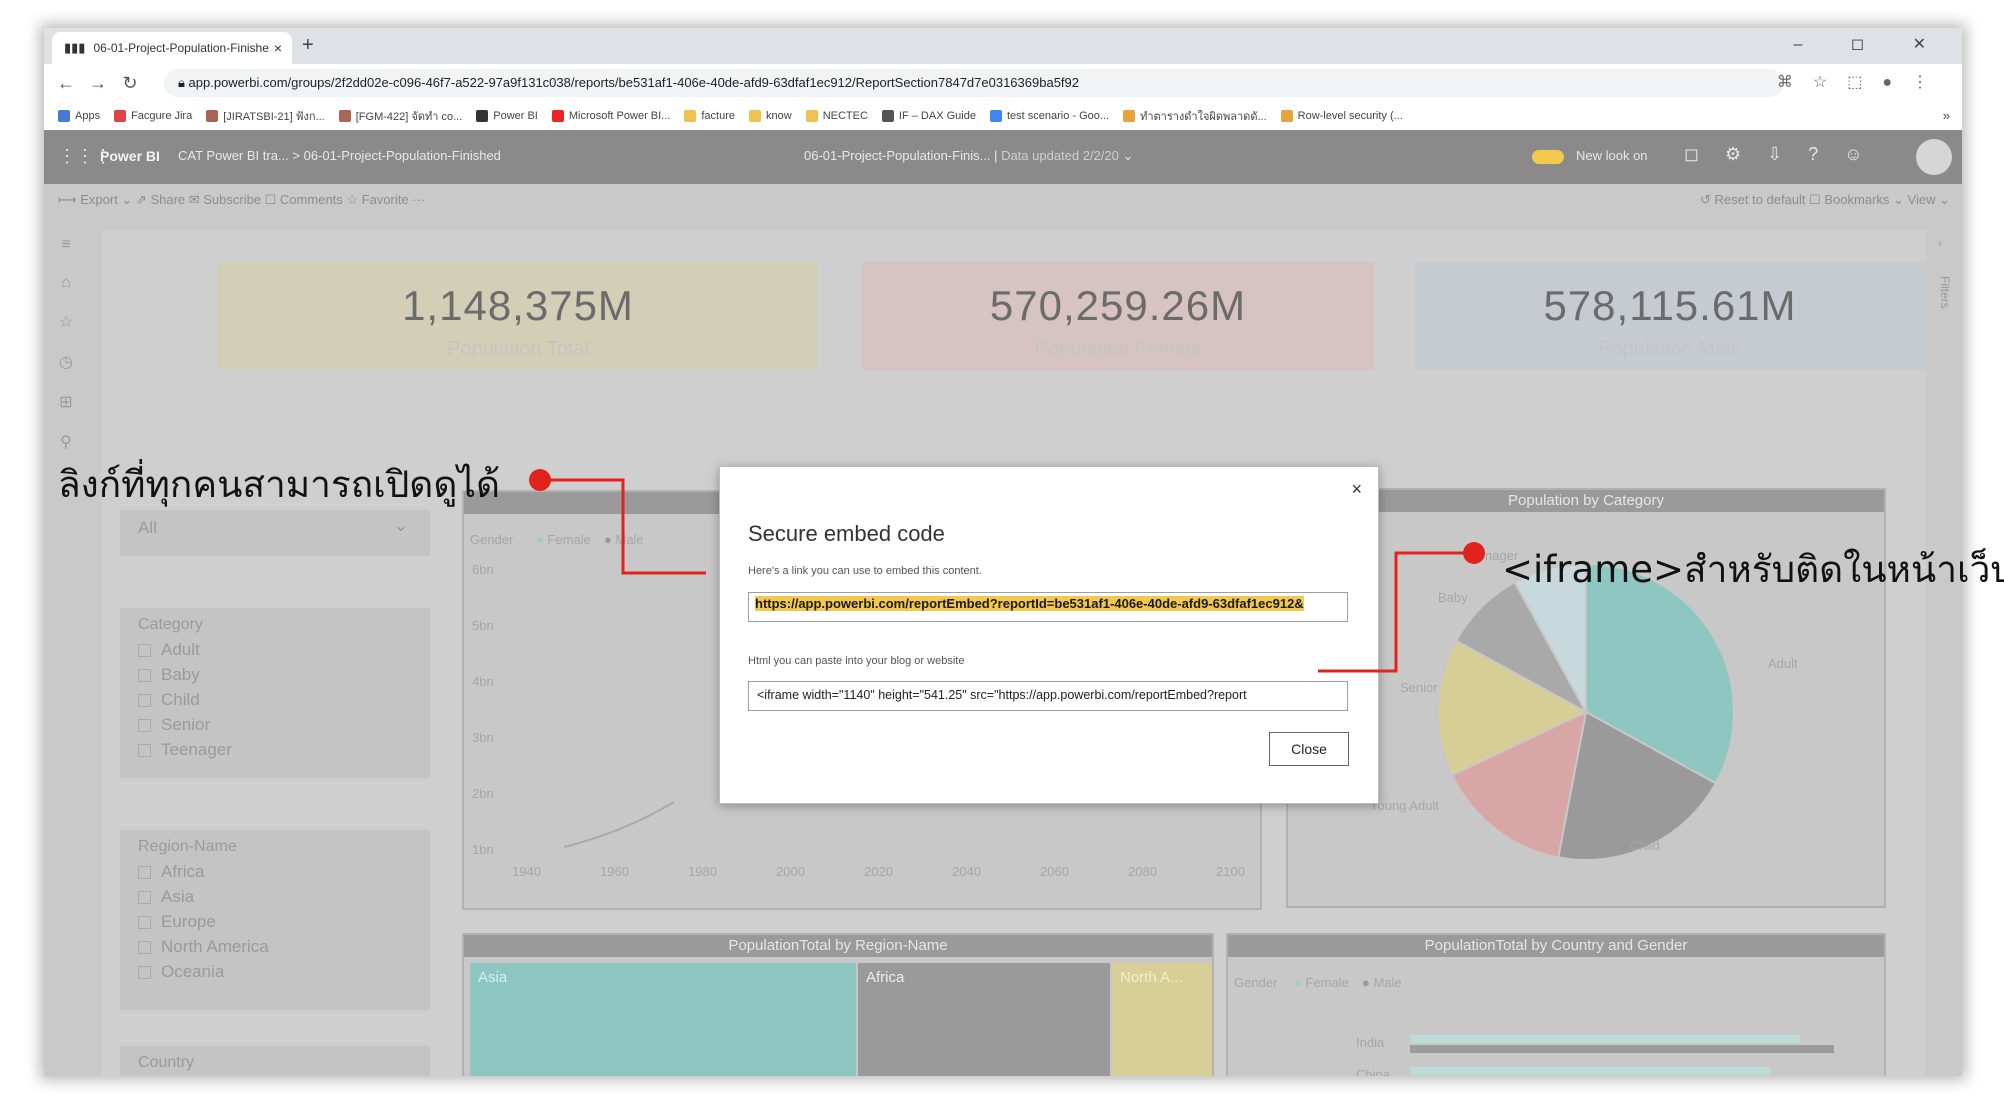 This screenshot has height=1110, width=2004. Describe the element at coordinates (183, 82) in the screenshot. I see `lock-icon: 🔒︎` at that location.